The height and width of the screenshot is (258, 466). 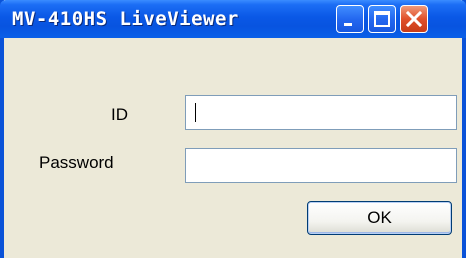 What do you see at coordinates (195, 112) in the screenshot?
I see `text-caret` at bounding box center [195, 112].